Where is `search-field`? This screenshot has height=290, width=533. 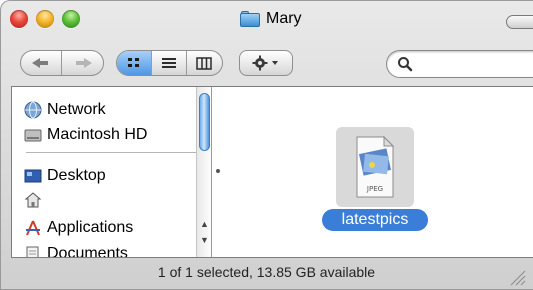 search-field is located at coordinates (459, 64).